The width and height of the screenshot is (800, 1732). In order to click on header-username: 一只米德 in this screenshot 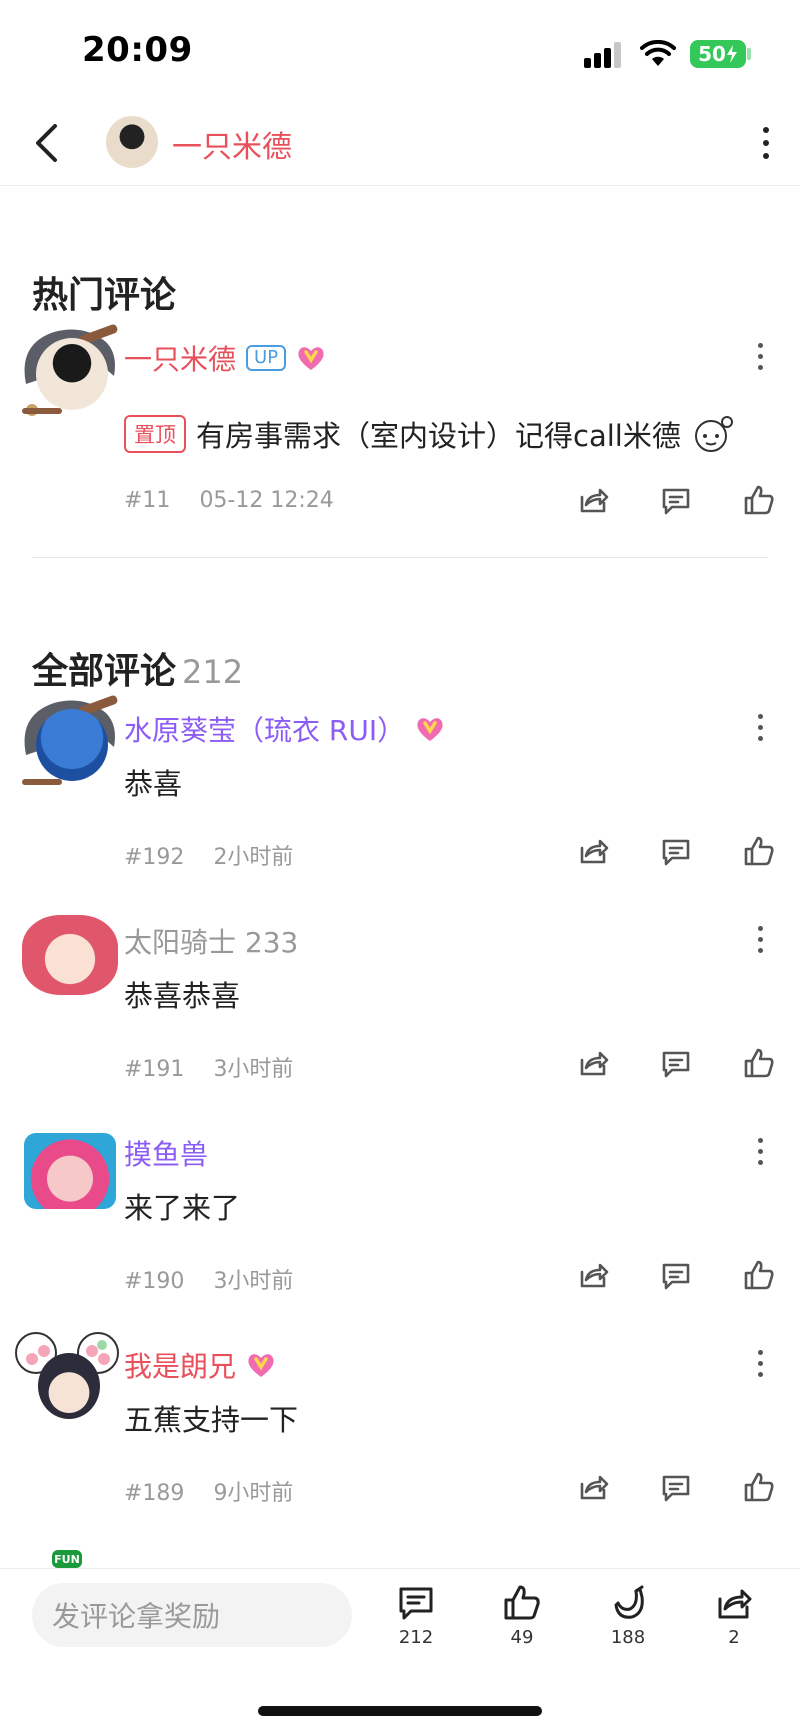, I will do `click(232, 144)`.